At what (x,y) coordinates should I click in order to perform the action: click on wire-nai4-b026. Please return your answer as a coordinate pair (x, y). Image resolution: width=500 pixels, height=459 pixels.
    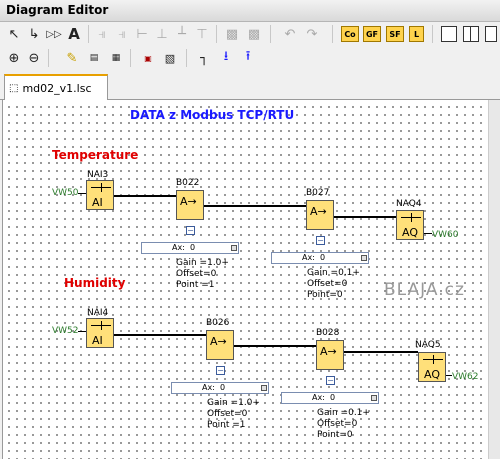
    Looking at the image, I should click on (160, 335).